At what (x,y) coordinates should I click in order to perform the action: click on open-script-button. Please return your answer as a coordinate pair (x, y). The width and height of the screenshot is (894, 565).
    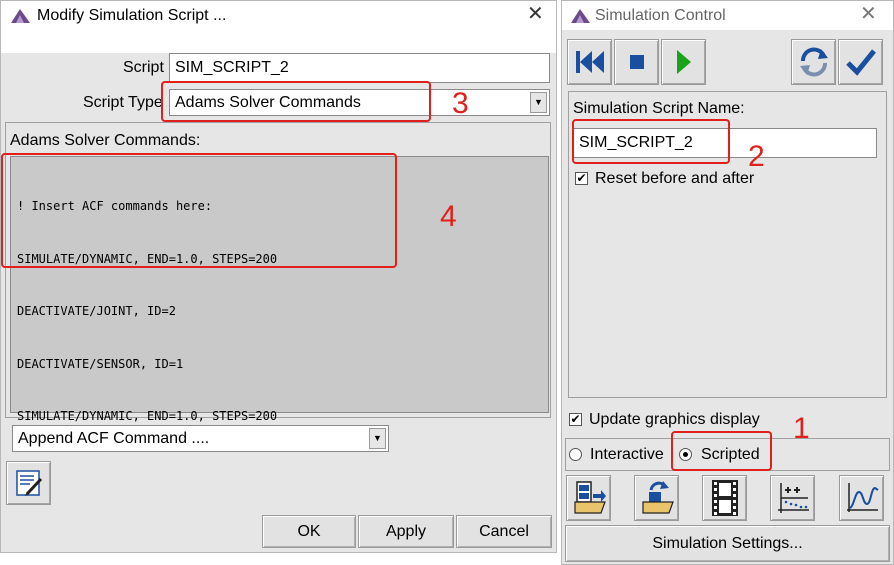
    Looking at the image, I should click on (656, 498).